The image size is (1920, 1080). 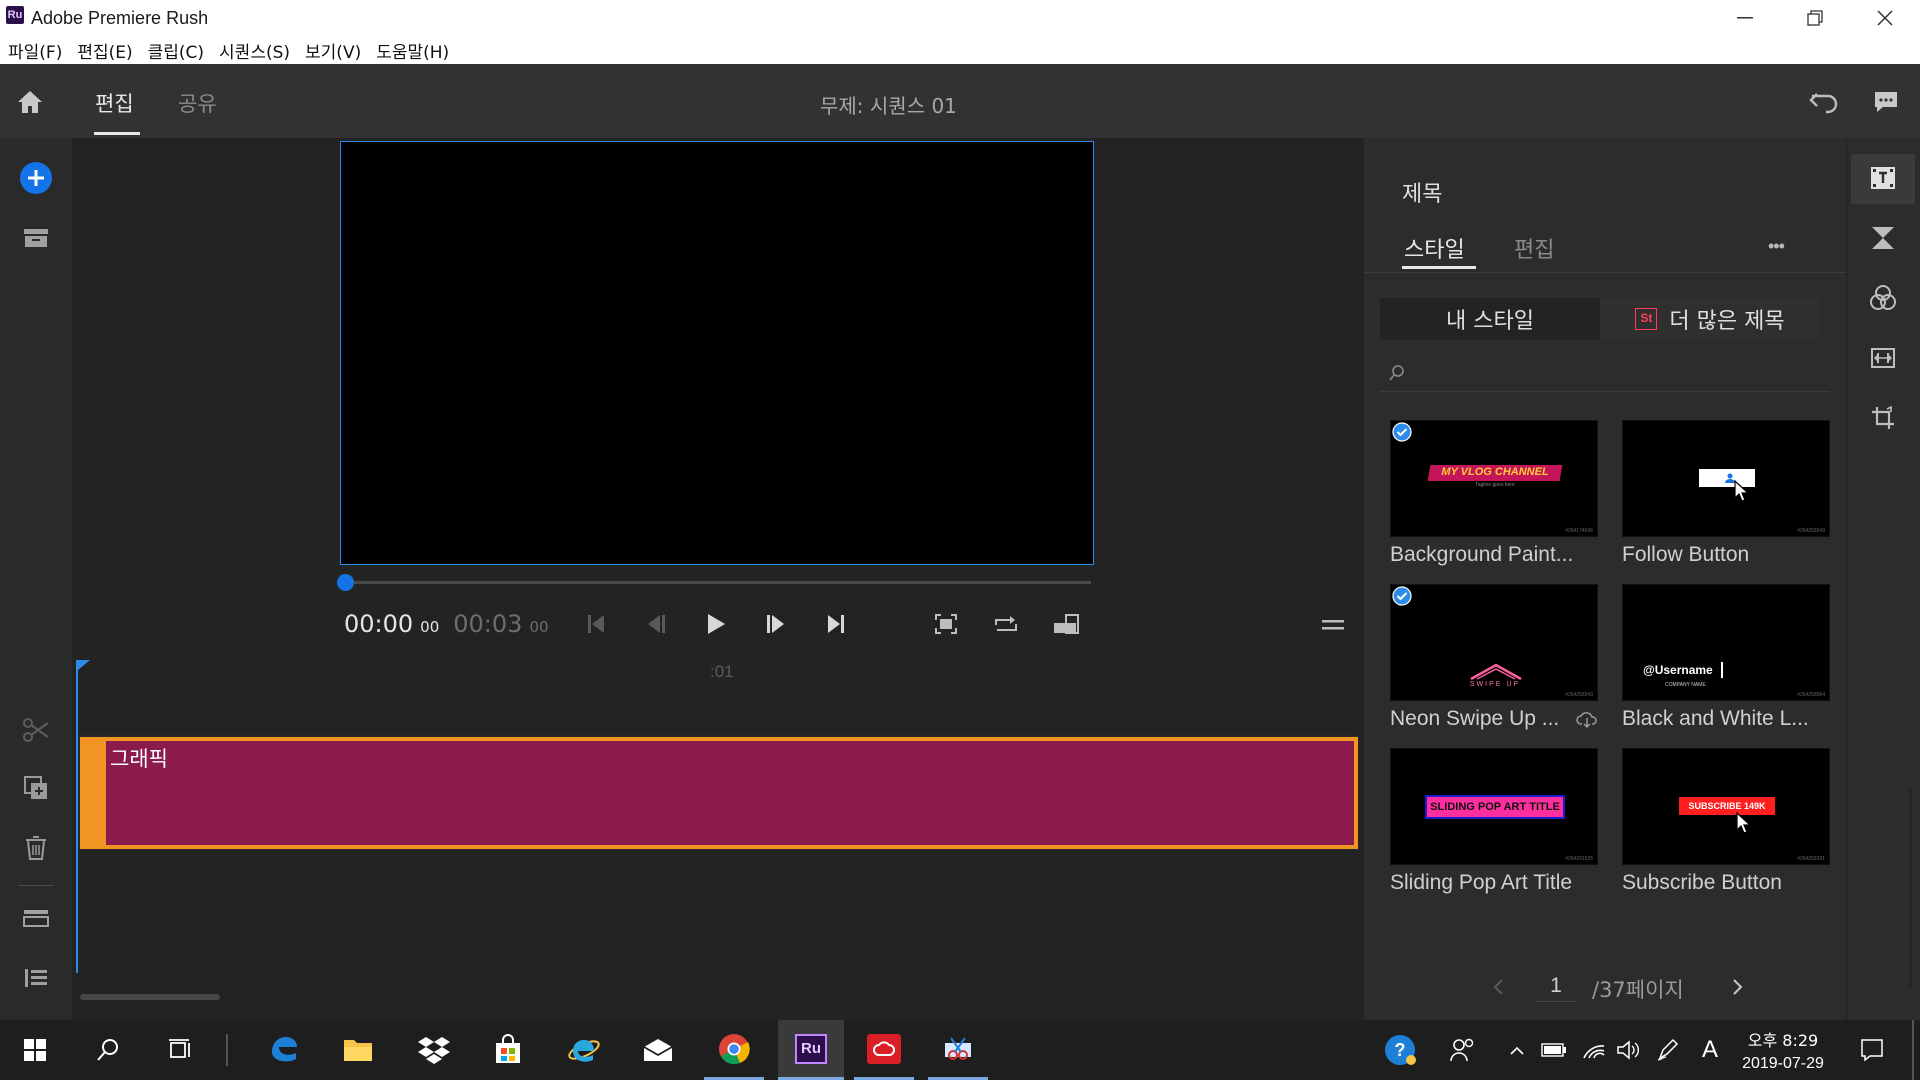 What do you see at coordinates (1498, 987) in the screenshot?
I see `prev-page-button` at bounding box center [1498, 987].